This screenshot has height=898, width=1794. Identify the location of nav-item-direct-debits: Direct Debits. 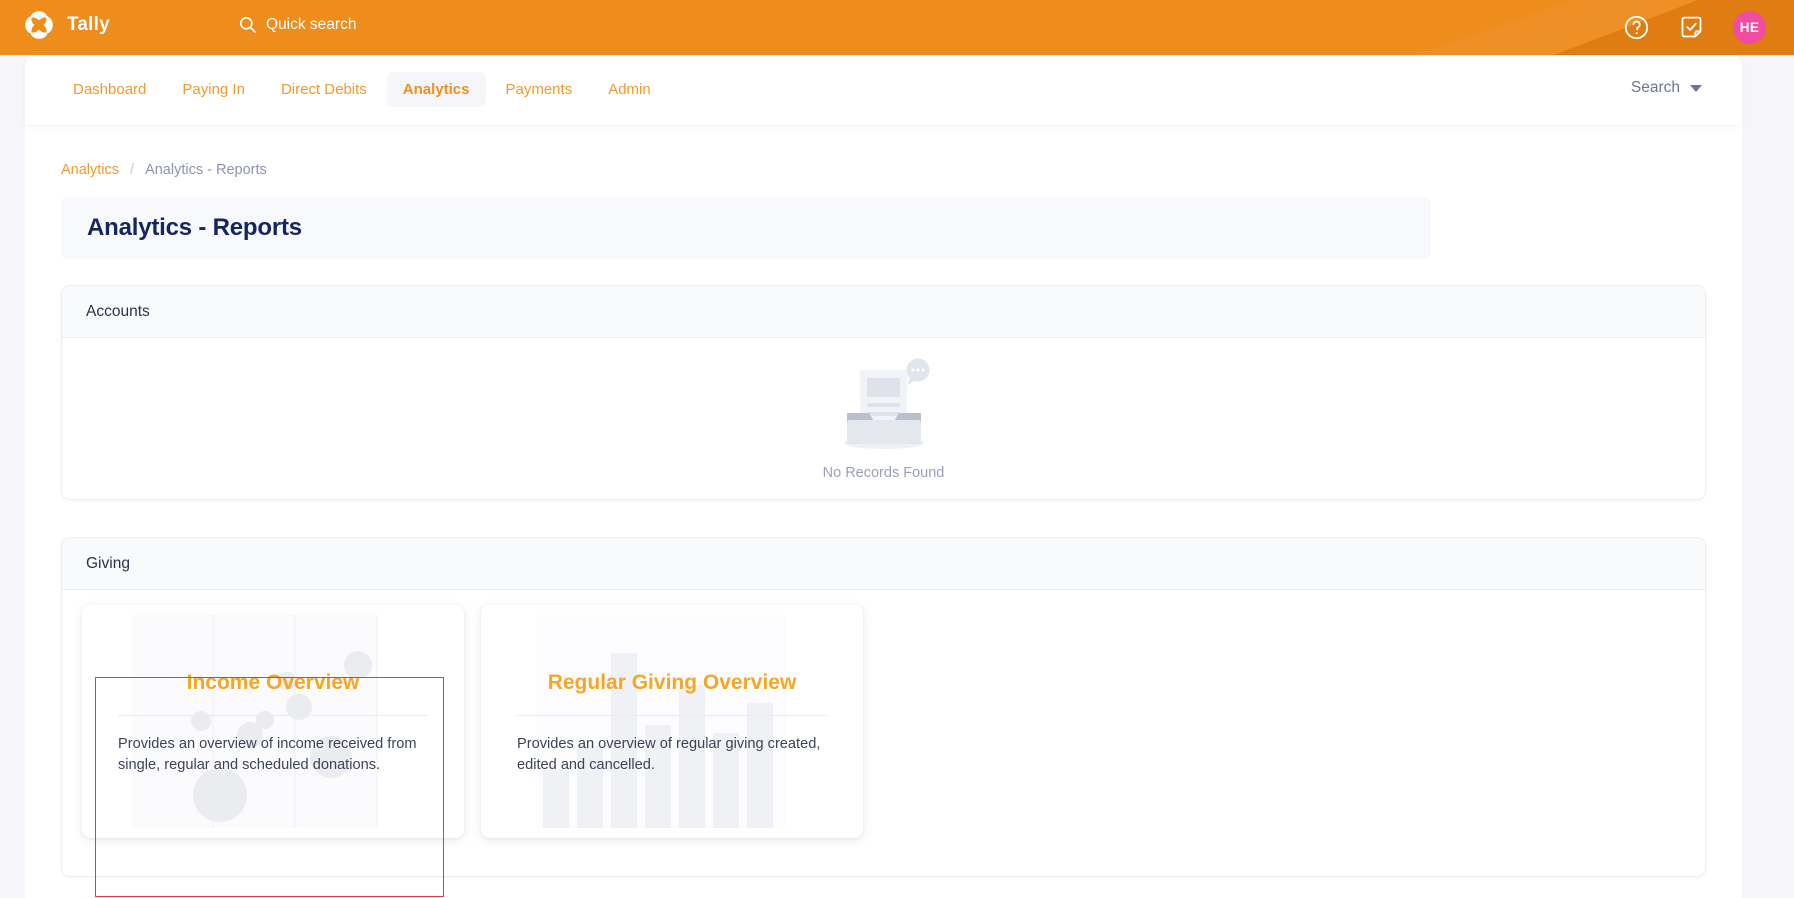
(324, 89).